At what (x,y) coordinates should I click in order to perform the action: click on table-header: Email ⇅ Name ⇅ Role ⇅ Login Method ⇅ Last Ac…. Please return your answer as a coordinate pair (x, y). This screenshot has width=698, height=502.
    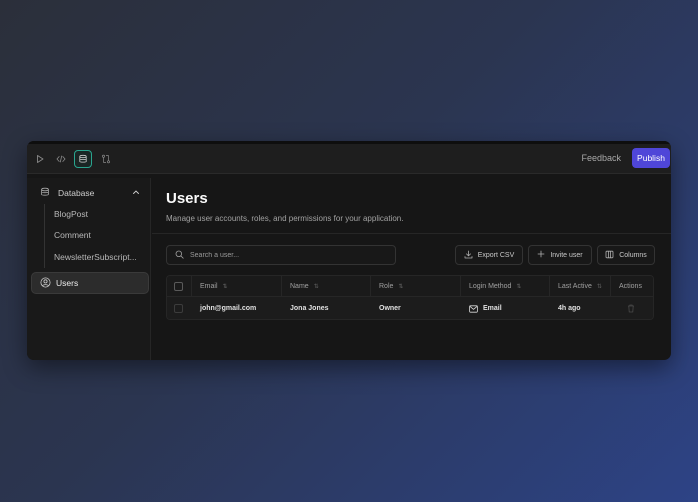
    Looking at the image, I should click on (410, 286).